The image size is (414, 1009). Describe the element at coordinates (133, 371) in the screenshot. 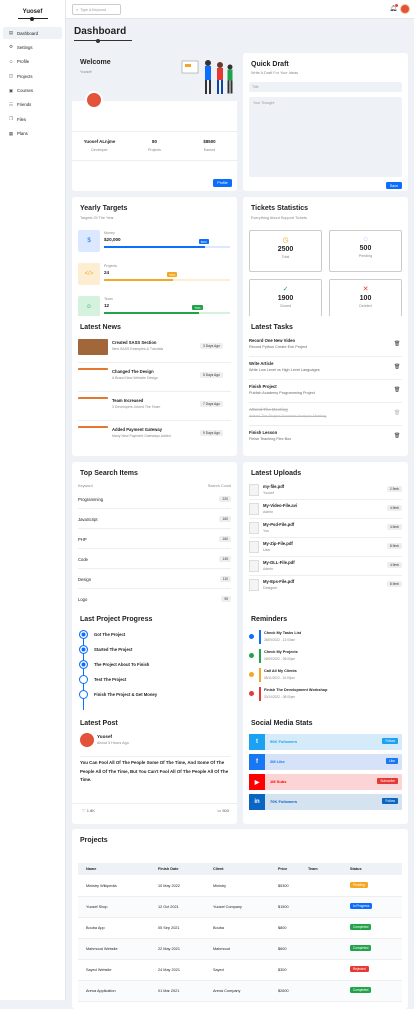

I see `news-item-title: Changed The Design` at that location.